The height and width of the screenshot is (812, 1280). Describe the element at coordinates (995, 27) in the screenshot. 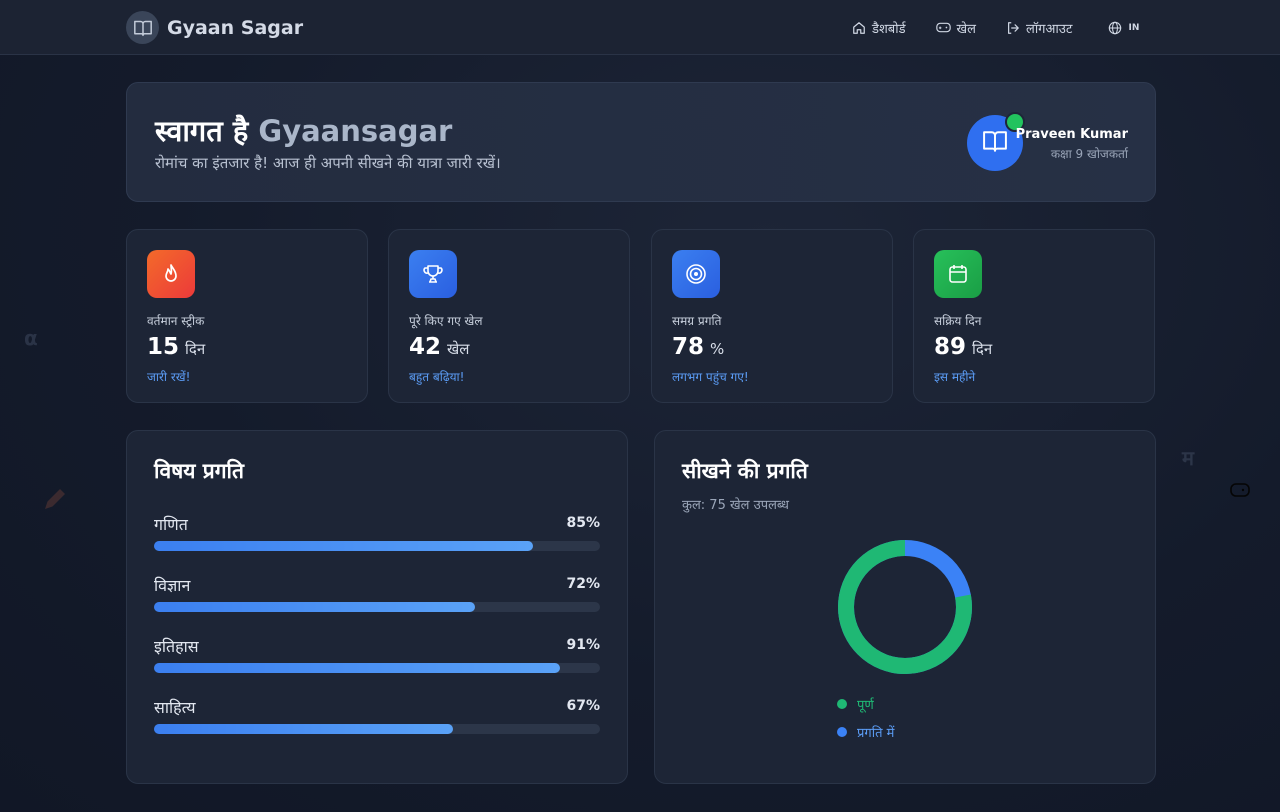

I see `main-nav: डैशबोर्ड खेल लॉगआउट IN` at that location.